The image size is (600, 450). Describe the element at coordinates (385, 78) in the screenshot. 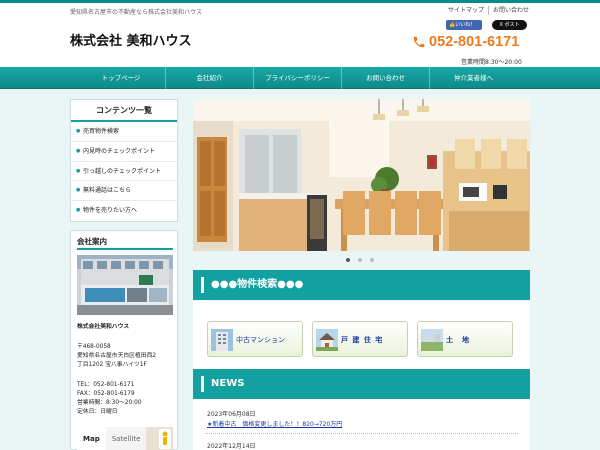

I see `nav-contact: お問い合わせ` at that location.